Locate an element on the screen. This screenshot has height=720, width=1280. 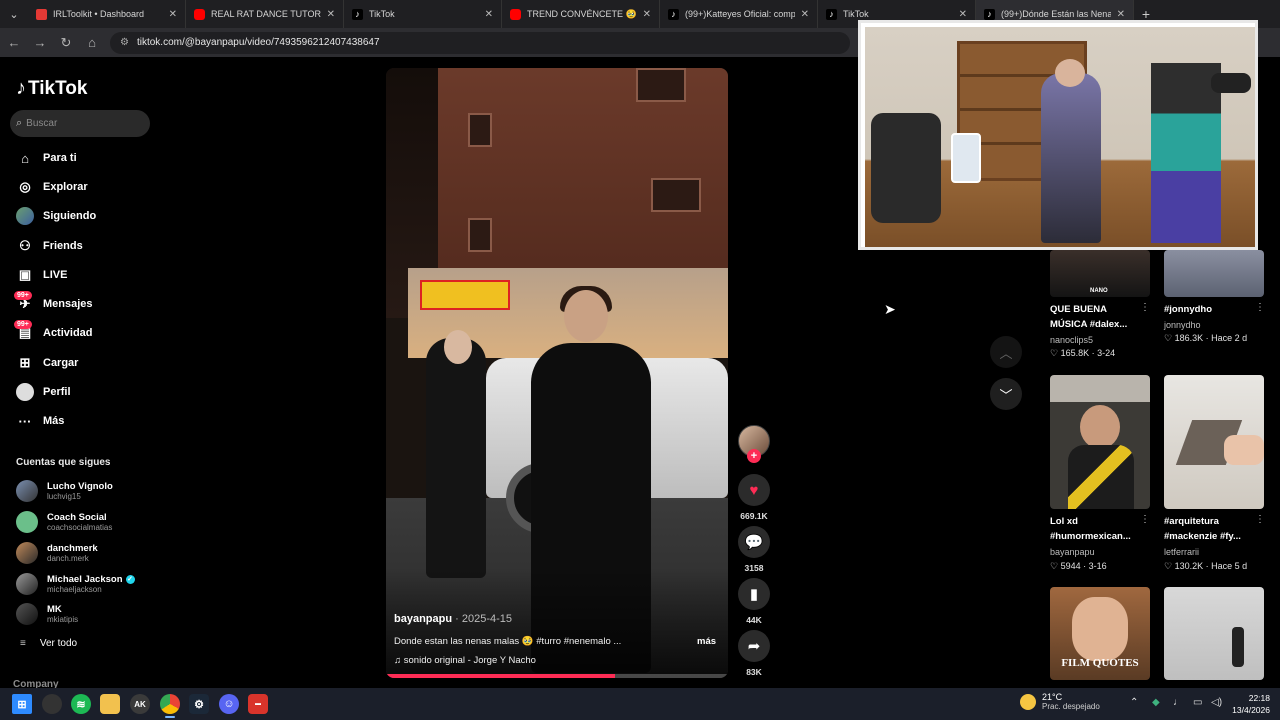
video-author: bayanpapu · 2025-4-15 is located at coordinates (453, 619).